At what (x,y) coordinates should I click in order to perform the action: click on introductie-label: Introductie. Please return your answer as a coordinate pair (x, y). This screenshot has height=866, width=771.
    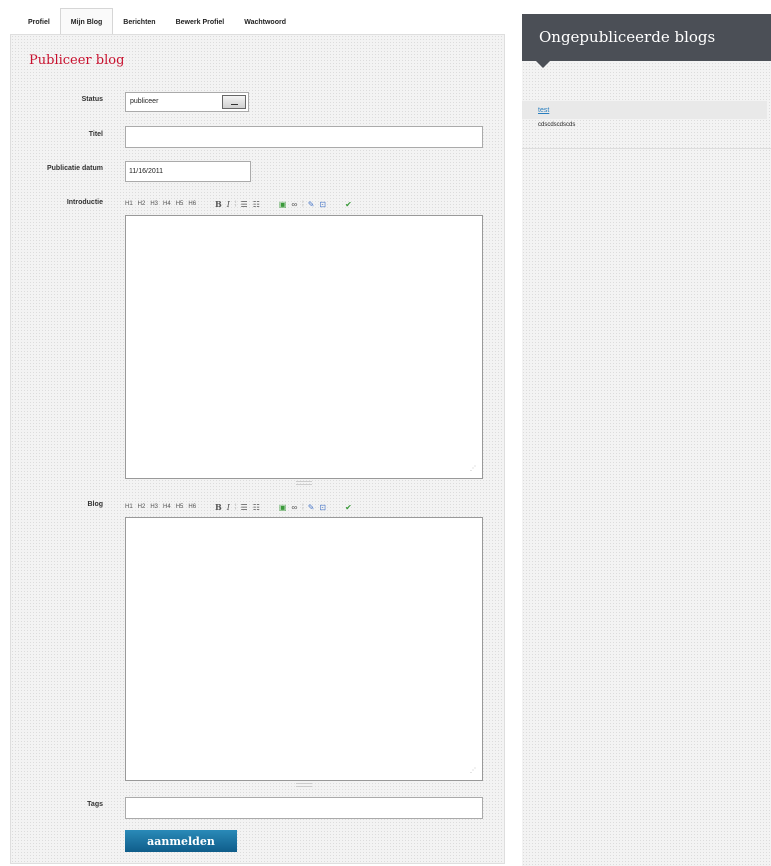
    Looking at the image, I should click on (84, 202).